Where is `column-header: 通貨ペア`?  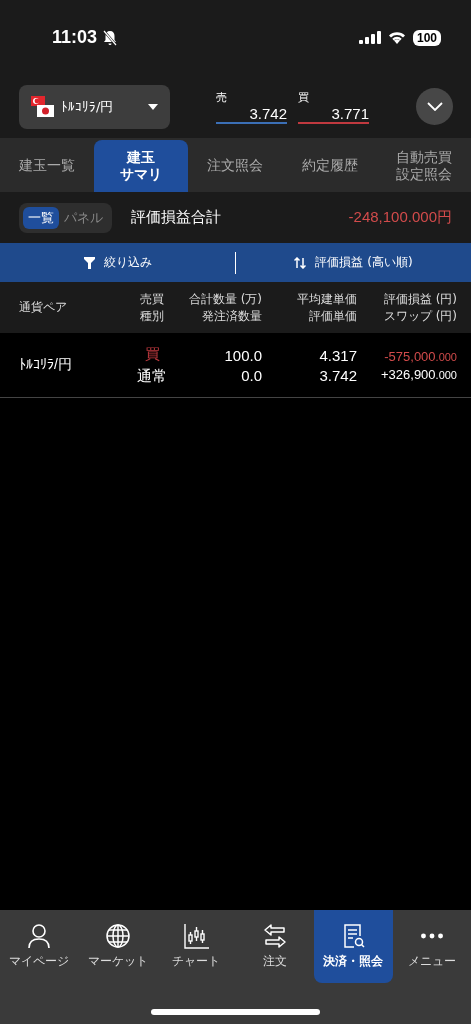
column-header: 通貨ペア is located at coordinates (43, 307).